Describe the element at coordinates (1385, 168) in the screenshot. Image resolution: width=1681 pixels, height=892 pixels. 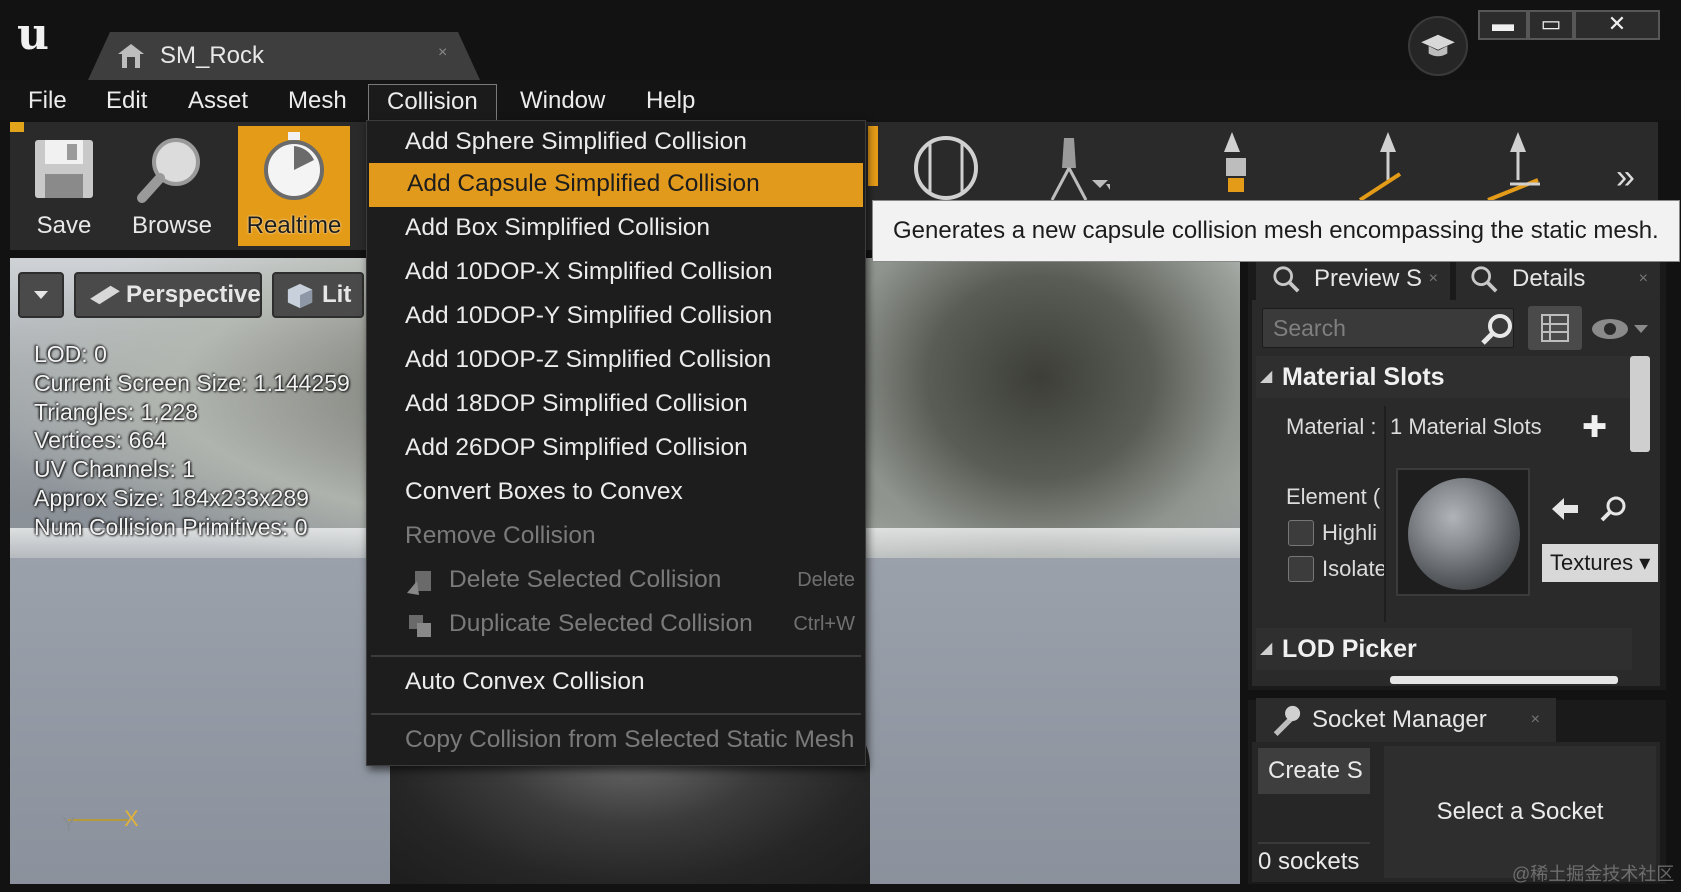
I see `normals-icon` at that location.